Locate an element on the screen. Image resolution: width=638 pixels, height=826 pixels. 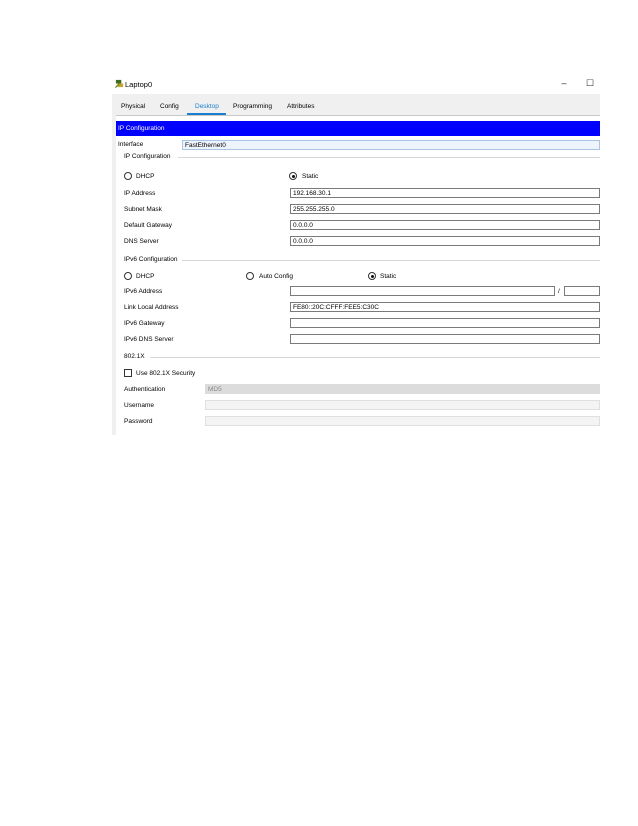
subnet-mask-input: 255.255.255.0 is located at coordinates (445, 209).